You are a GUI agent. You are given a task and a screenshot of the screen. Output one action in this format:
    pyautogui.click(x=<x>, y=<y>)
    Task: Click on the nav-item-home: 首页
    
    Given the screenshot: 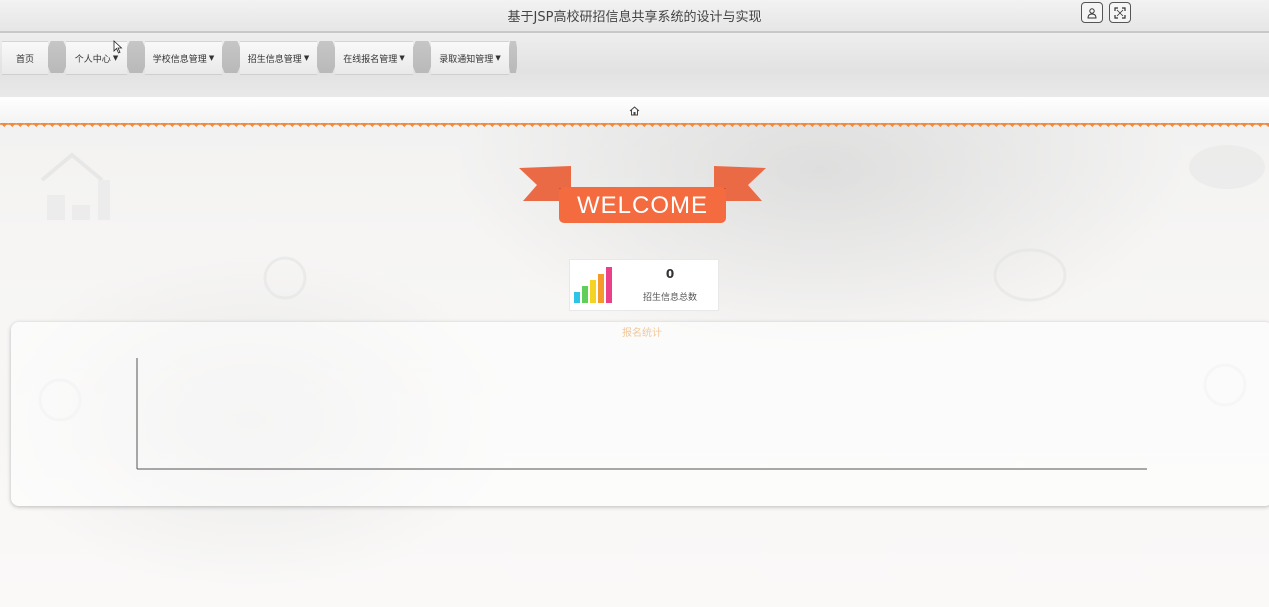 What is the action you would take?
    pyautogui.click(x=25, y=58)
    